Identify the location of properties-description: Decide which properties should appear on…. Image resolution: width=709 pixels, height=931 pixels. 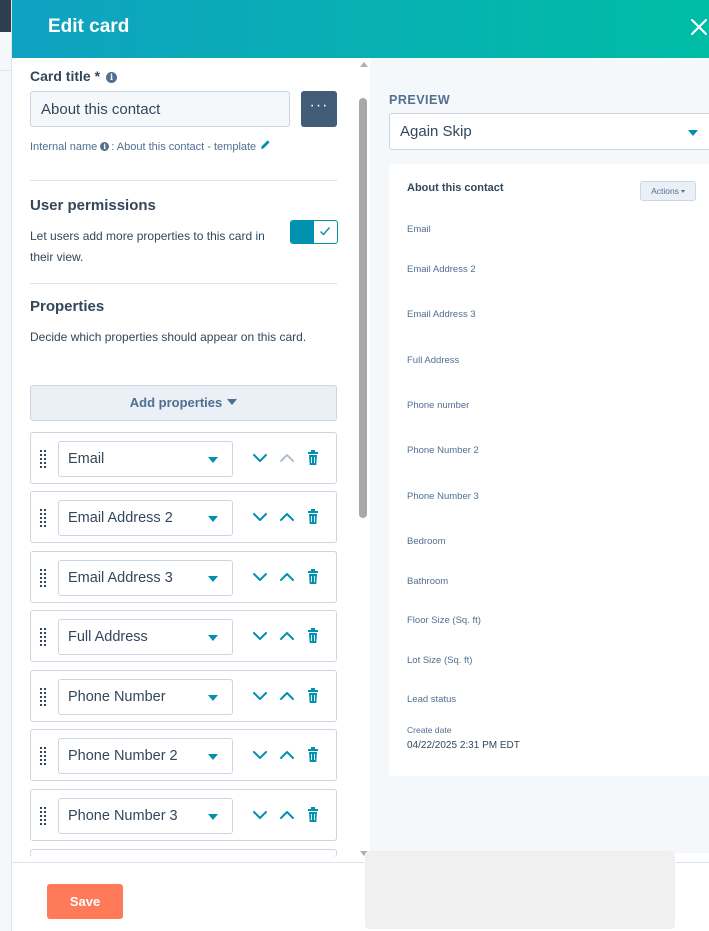
(168, 337).